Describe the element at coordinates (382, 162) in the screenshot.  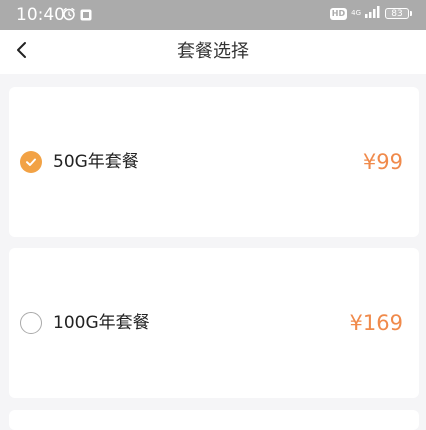
I see `plan-price: ¥99` at that location.